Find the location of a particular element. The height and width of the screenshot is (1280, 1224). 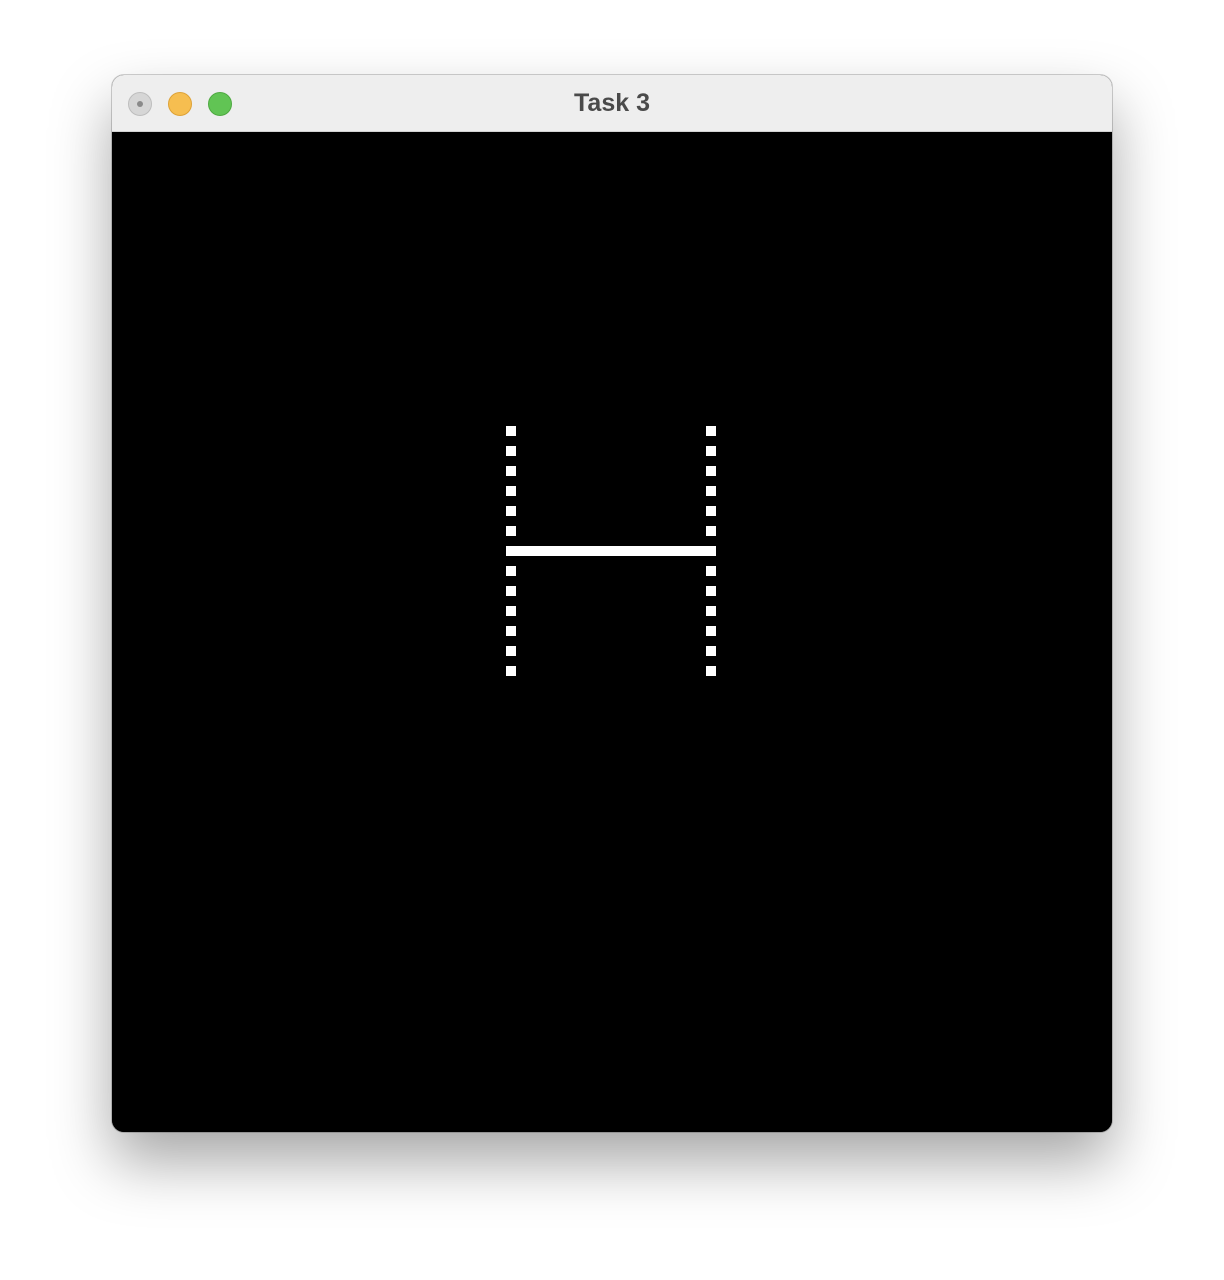

crossbar is located at coordinates (611, 551).